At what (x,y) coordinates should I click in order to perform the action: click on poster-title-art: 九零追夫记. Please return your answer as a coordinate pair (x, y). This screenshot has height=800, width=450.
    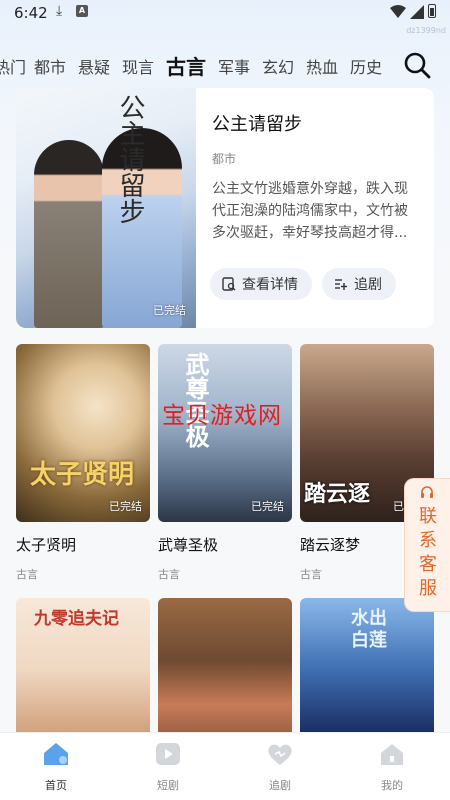
    Looking at the image, I should click on (76, 619).